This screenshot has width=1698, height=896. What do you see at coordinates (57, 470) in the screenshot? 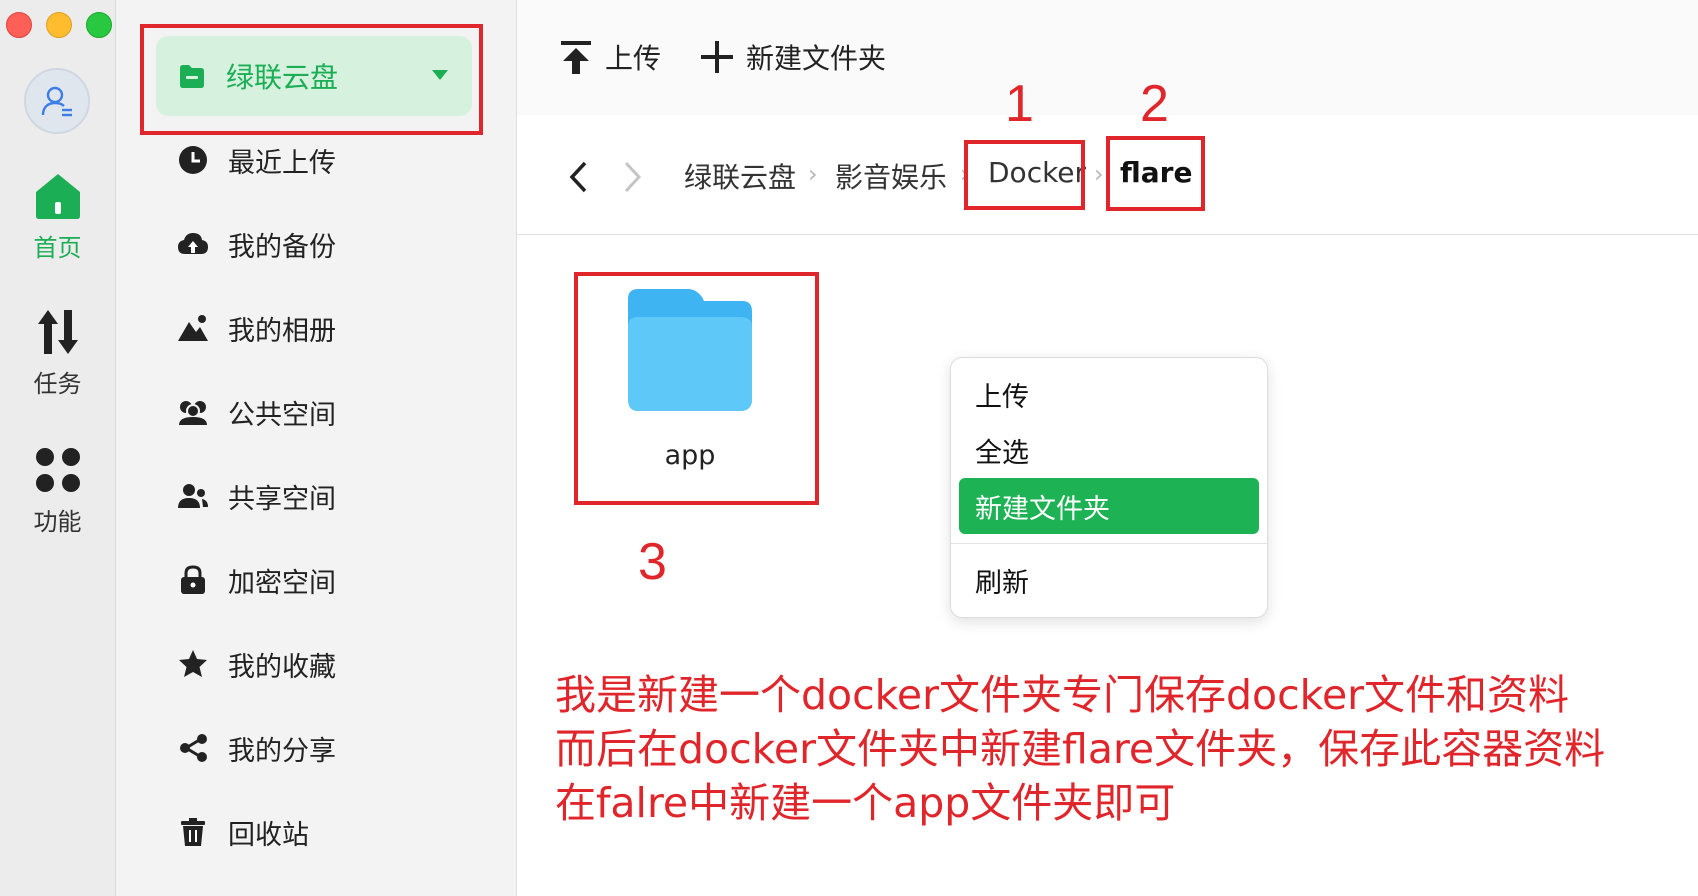
I see `apps-grid-icon` at bounding box center [57, 470].